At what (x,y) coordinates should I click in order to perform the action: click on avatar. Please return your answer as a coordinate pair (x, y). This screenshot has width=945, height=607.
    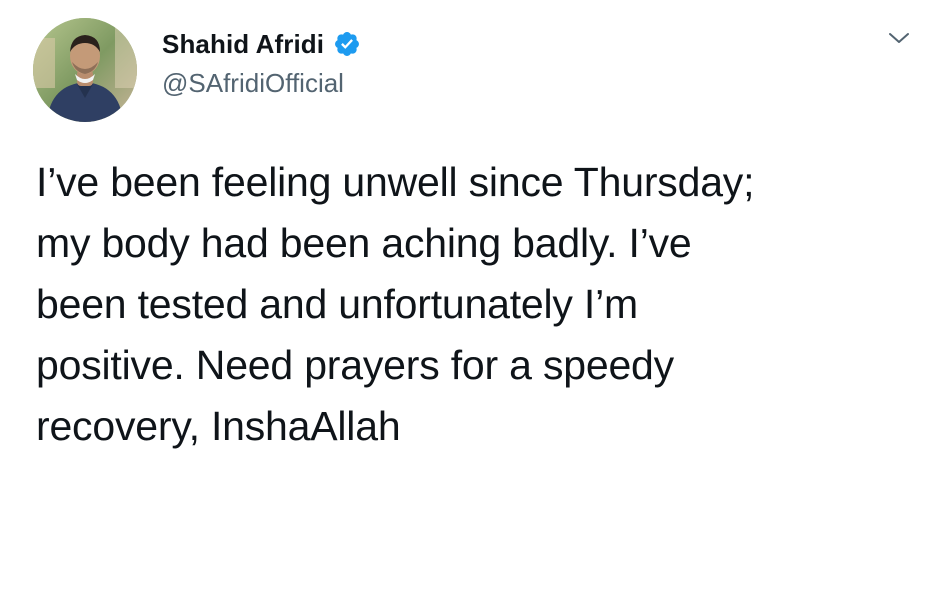
    Looking at the image, I should click on (85, 70).